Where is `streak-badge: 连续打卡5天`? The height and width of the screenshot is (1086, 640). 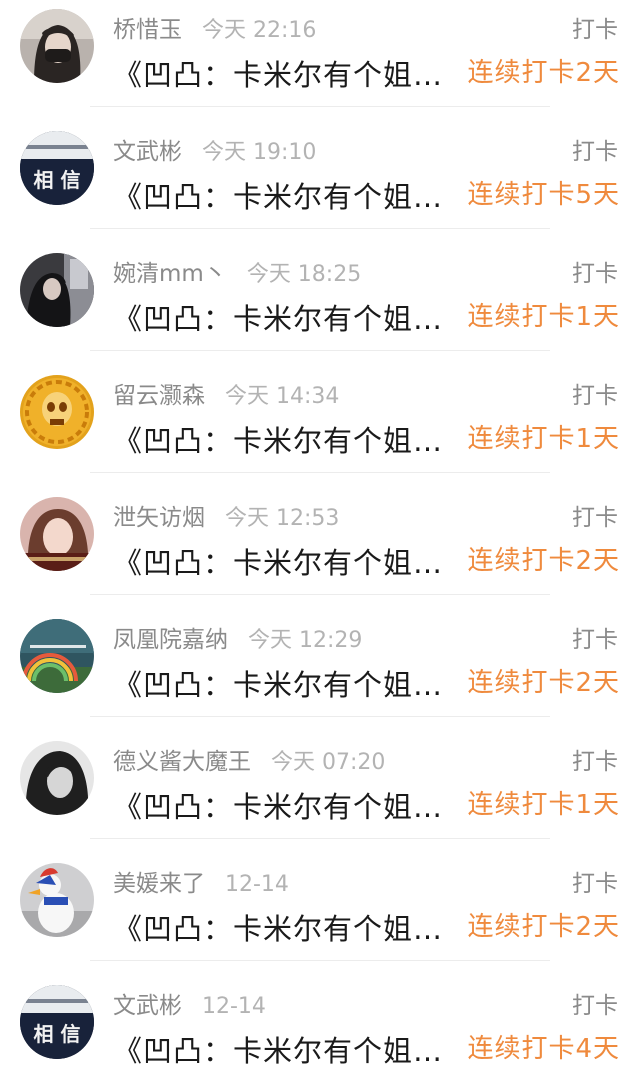 streak-badge: 连续打卡5天 is located at coordinates (543, 195).